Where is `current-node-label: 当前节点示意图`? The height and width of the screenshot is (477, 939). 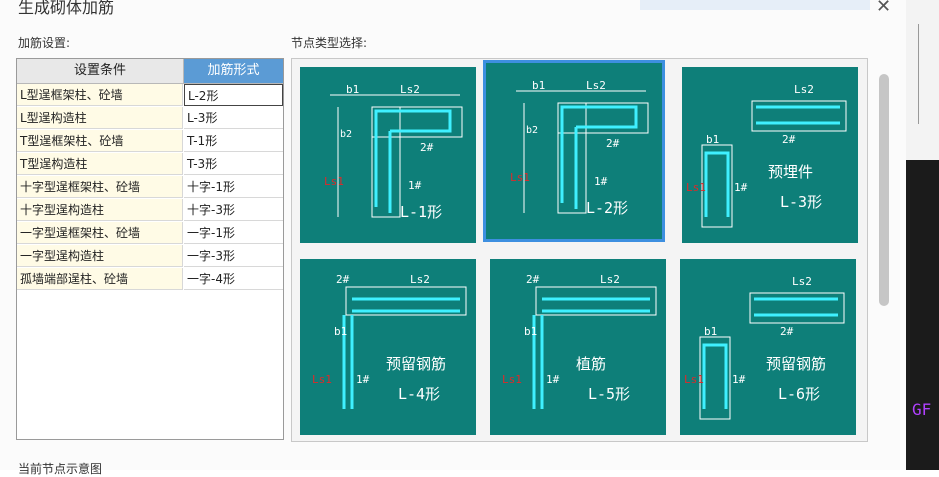 current-node-label: 当前节点示意图 is located at coordinates (60, 469).